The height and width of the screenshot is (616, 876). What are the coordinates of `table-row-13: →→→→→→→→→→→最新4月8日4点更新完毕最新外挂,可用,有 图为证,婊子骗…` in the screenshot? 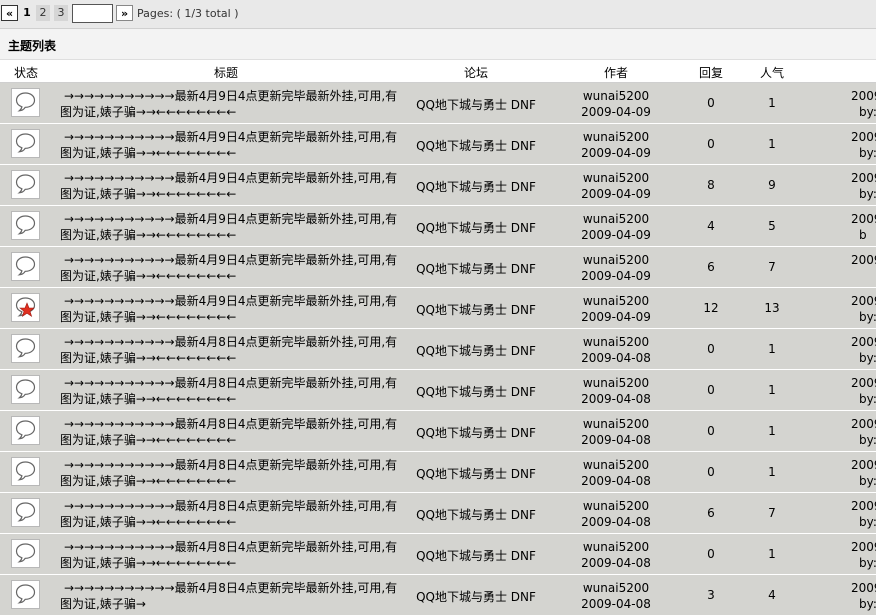 It's located at (438, 595).